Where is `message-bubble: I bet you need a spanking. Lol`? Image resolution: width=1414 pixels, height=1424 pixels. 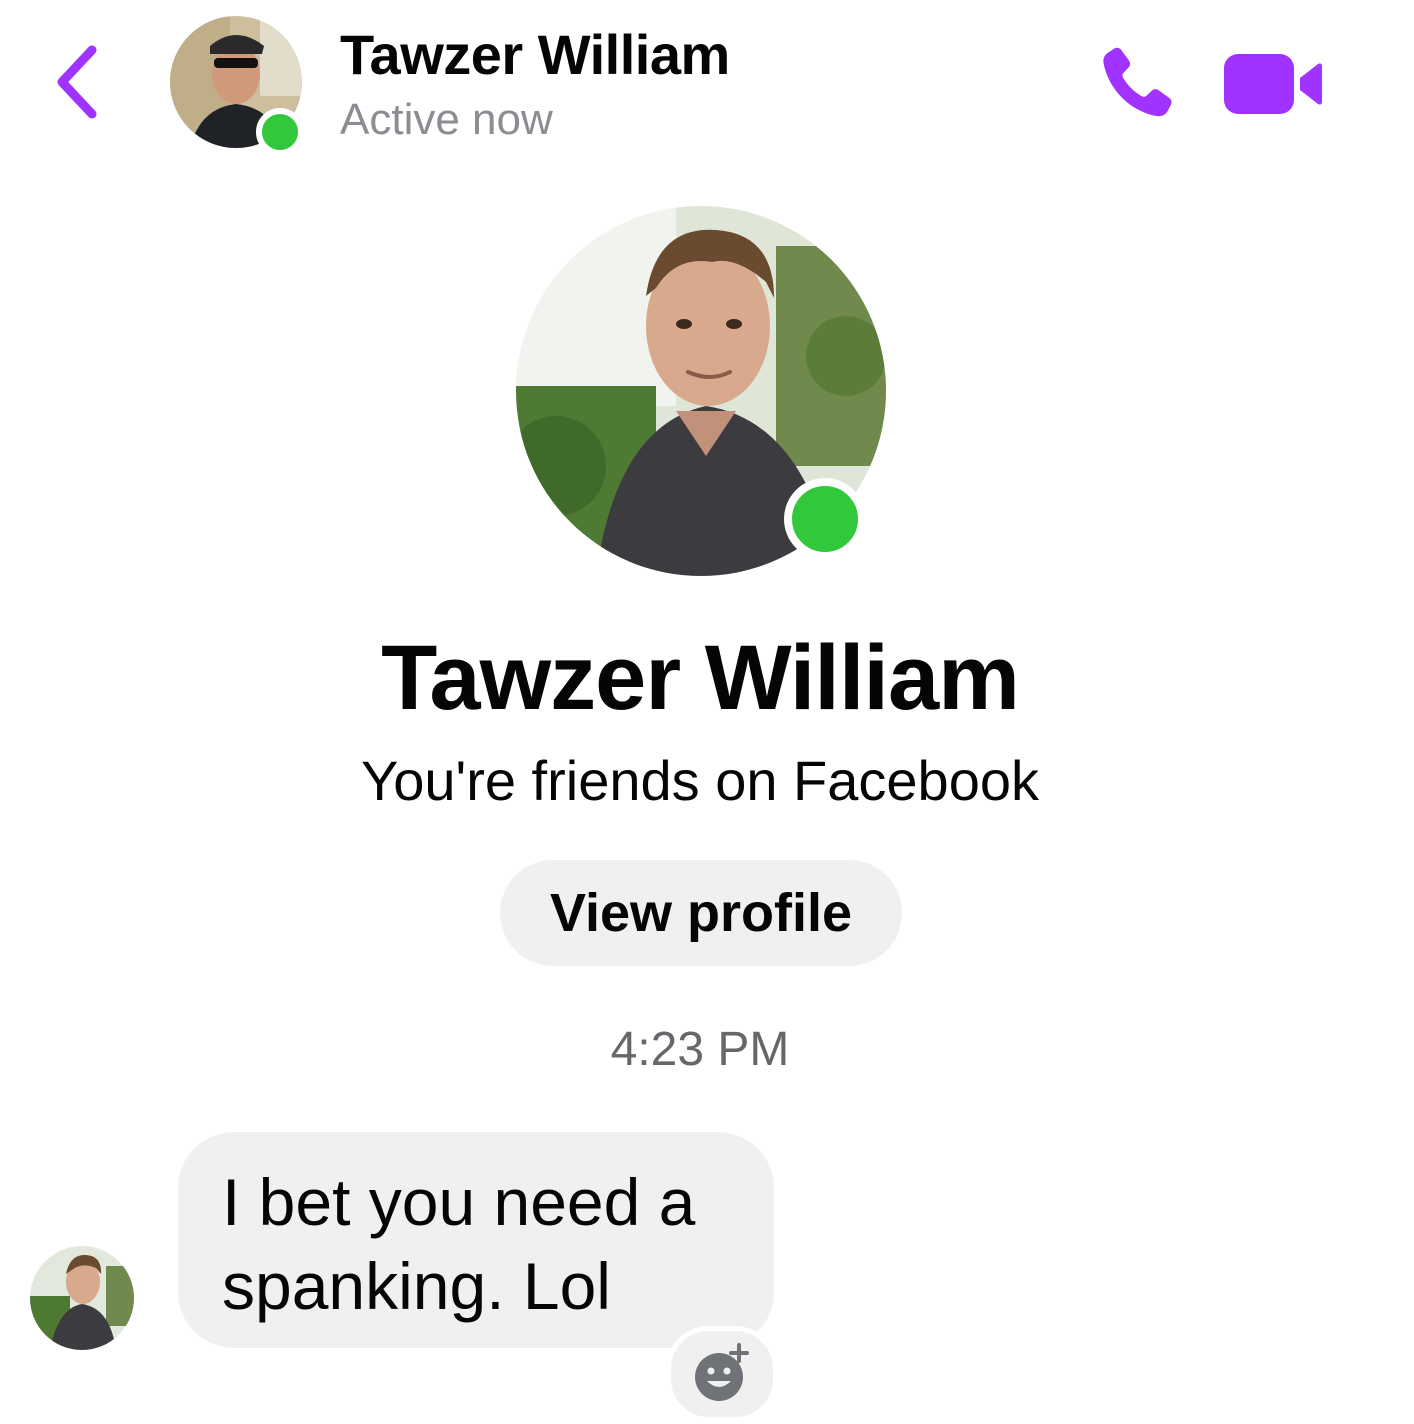
message-bubble: I bet you need a spanking. Lol is located at coordinates (476, 1240).